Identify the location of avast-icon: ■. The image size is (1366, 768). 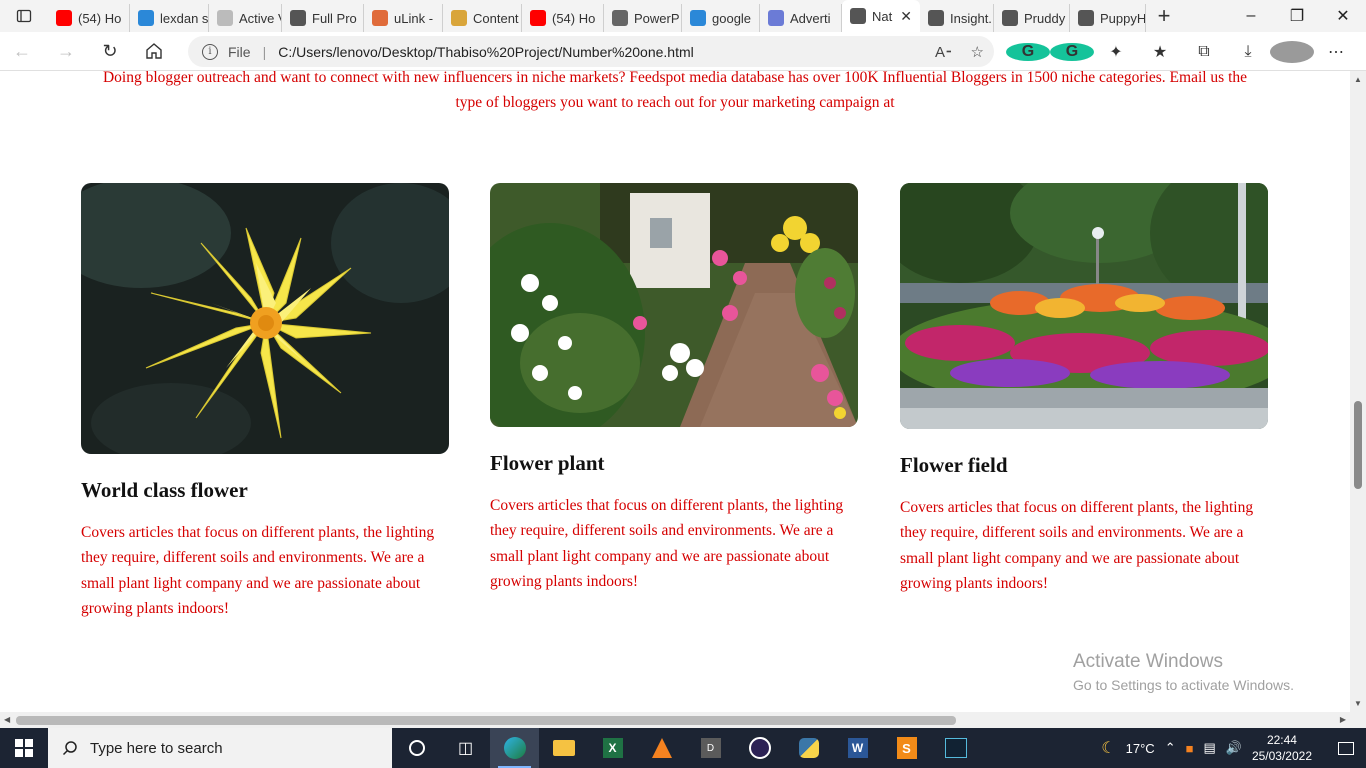
(1190, 748).